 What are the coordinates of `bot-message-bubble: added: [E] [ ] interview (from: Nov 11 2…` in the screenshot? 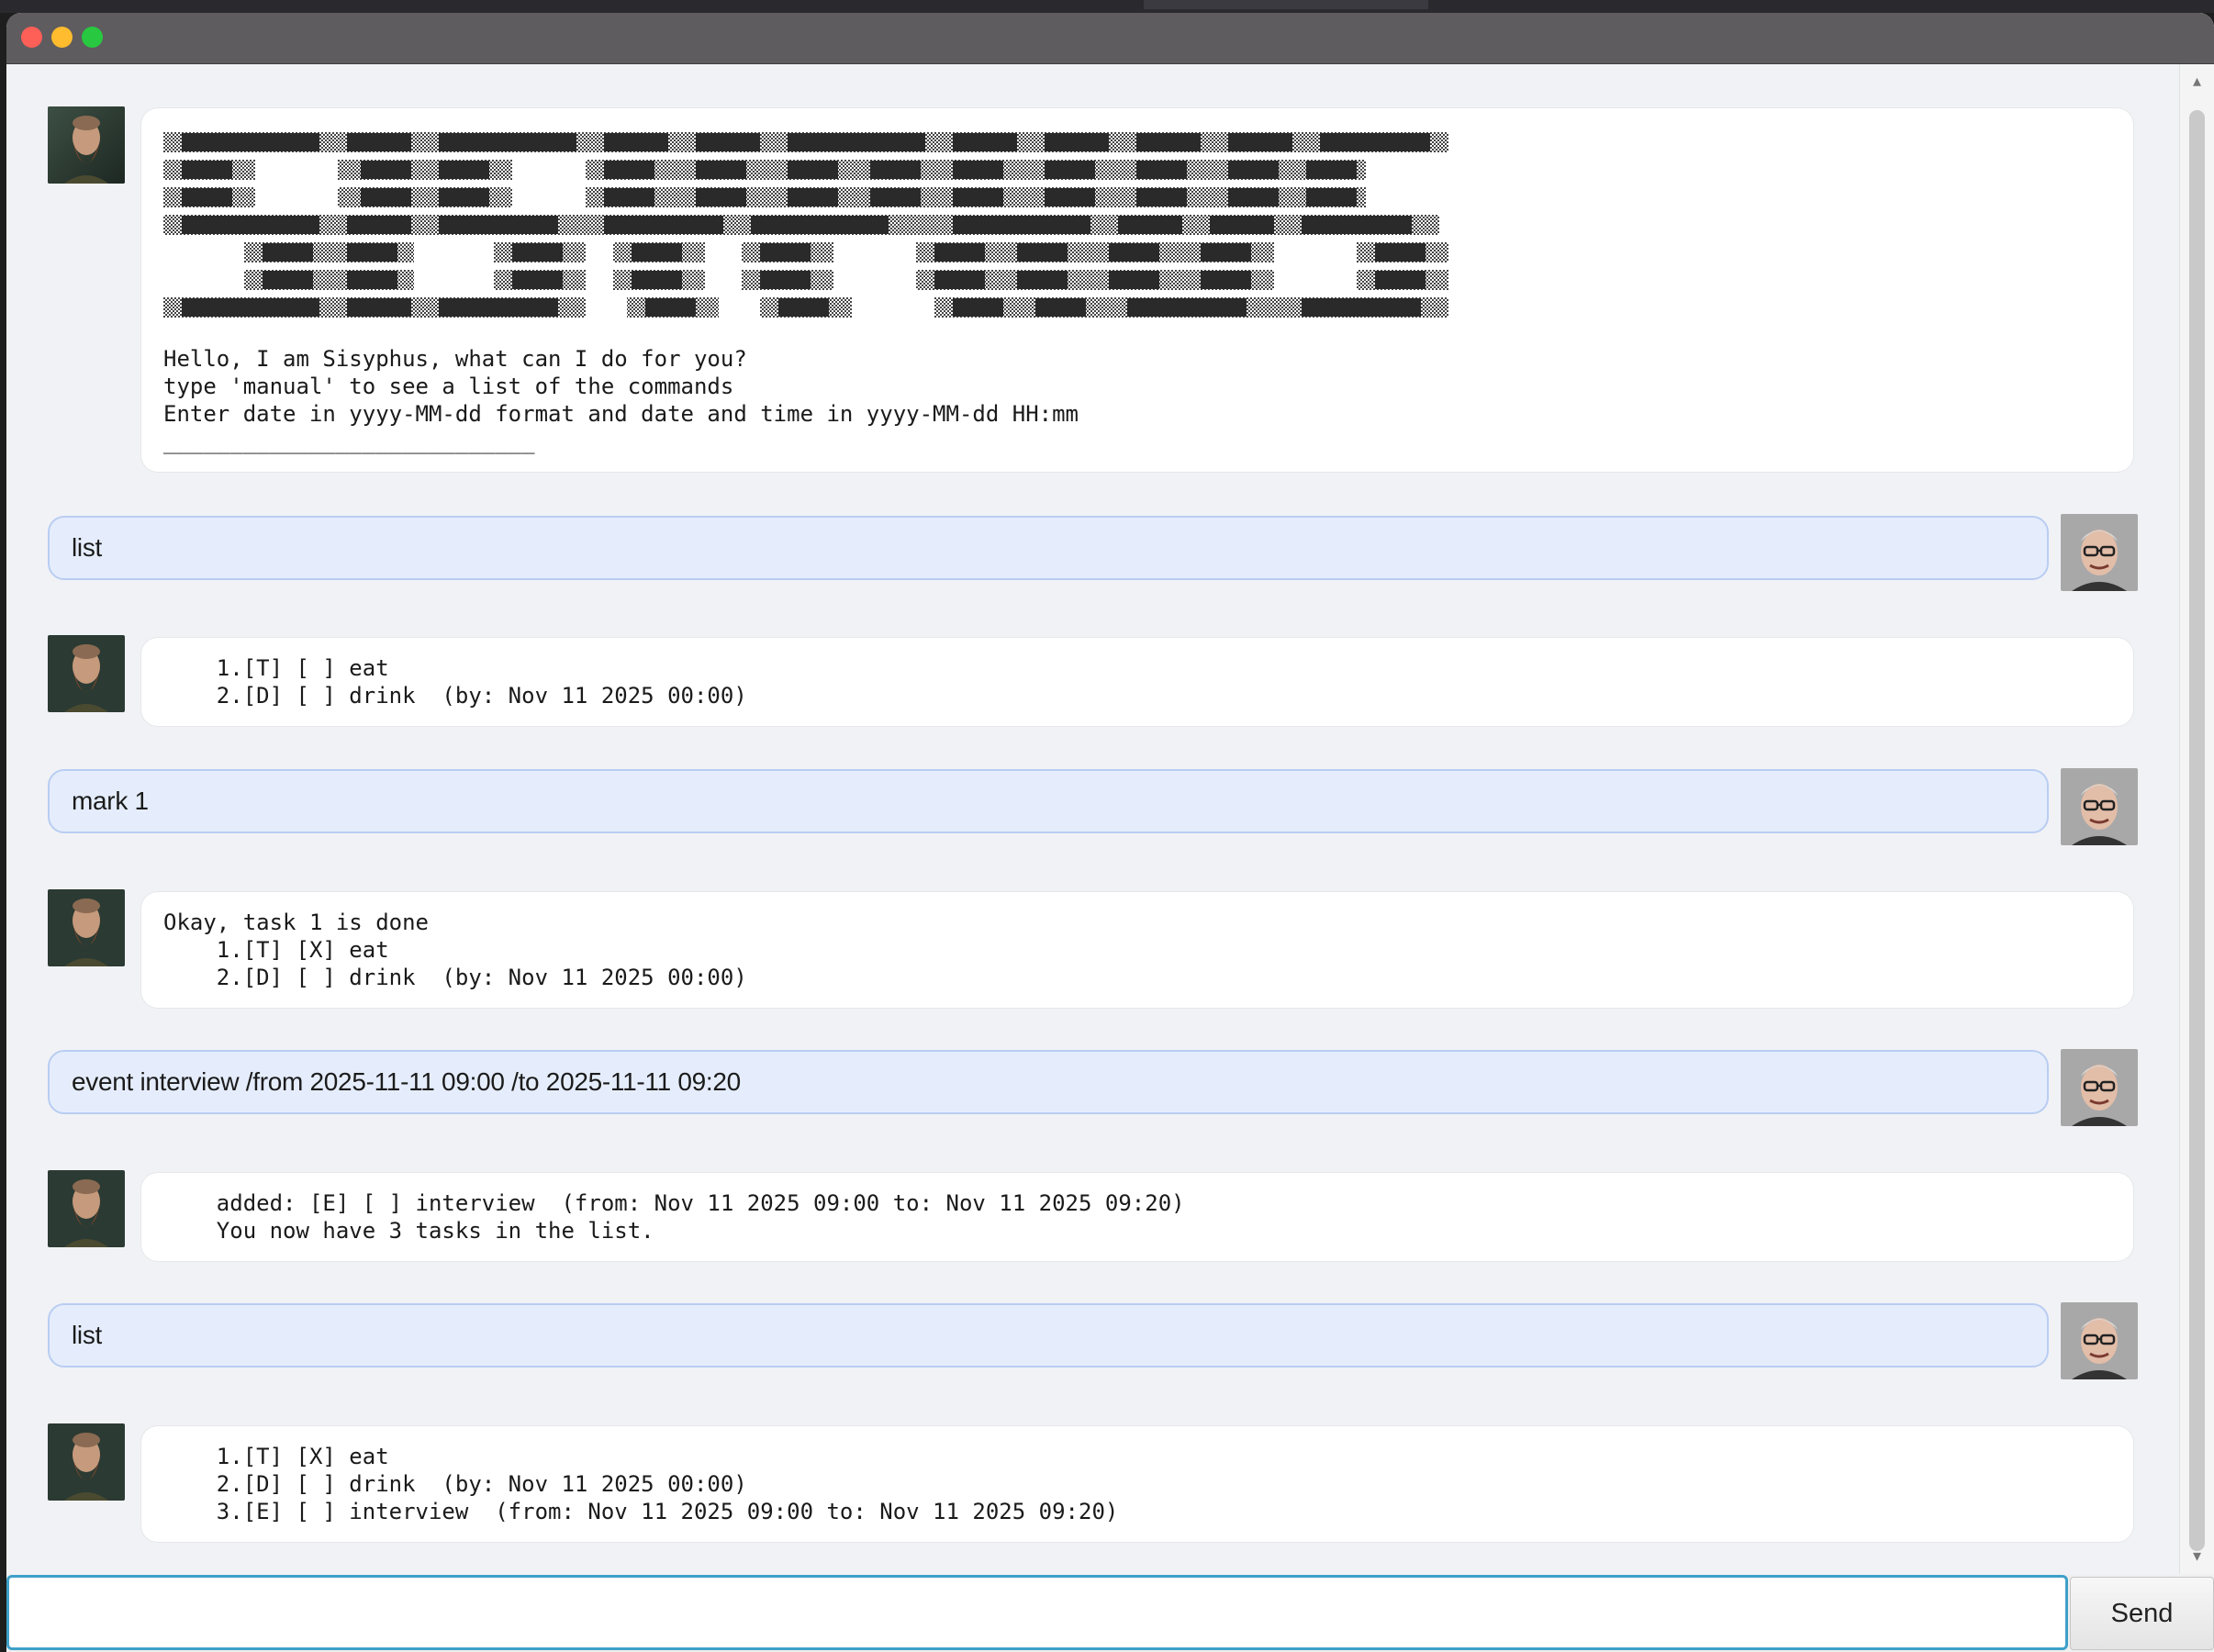 It's located at (1137, 1217).